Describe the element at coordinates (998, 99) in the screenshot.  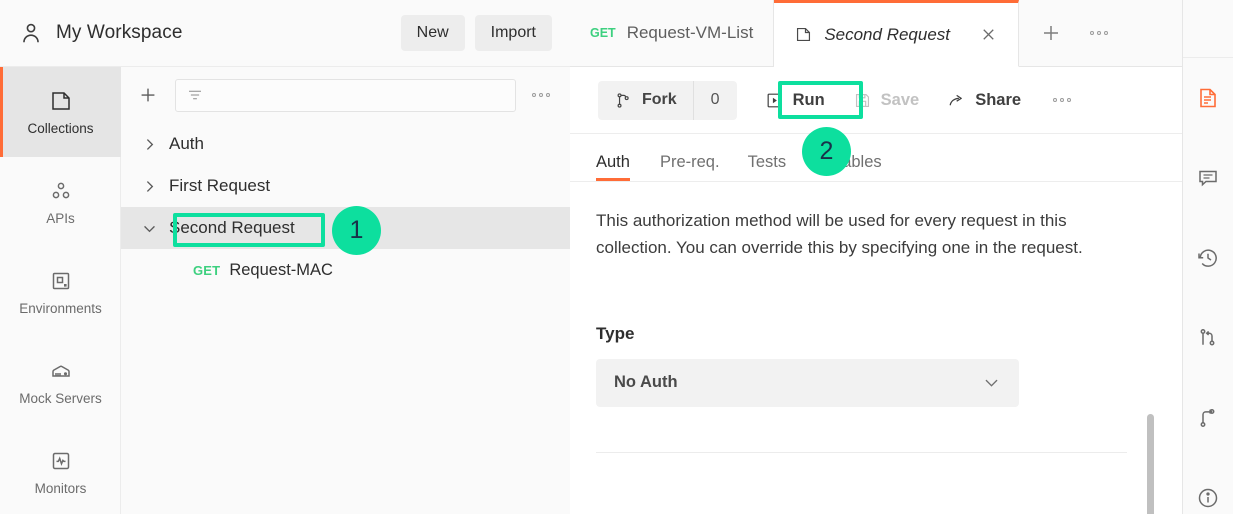
I see `share-label: Share` at that location.